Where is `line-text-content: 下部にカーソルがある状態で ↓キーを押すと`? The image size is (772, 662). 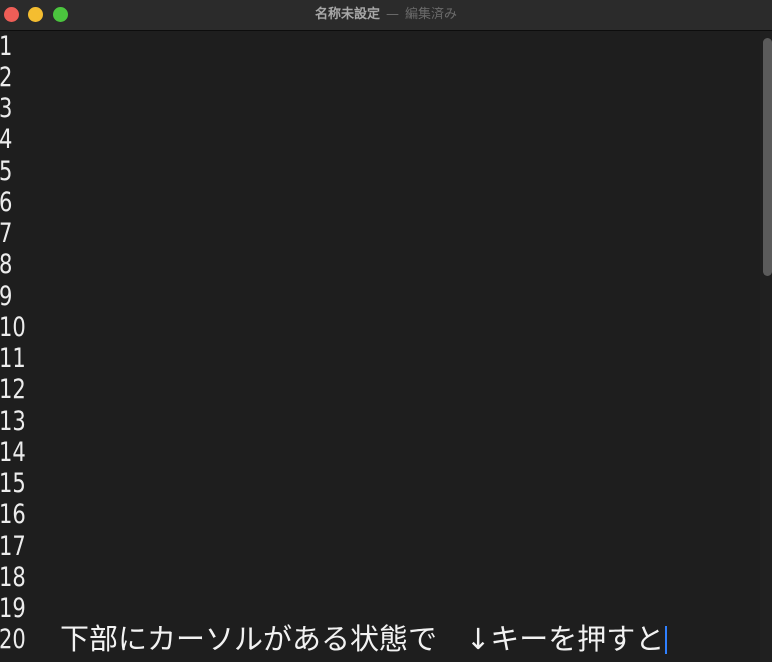
line-text-content: 下部にカーソルがある状態で ↓キーを押すと is located at coordinates (362, 639).